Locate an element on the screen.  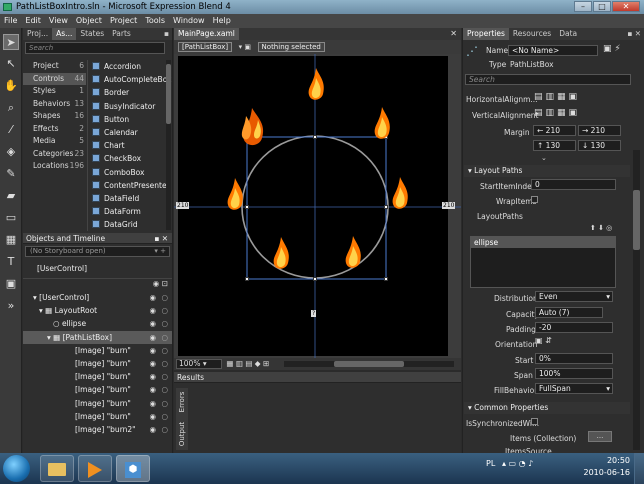
path-order-icon: ⬆ ⬇ ◎ is located at coordinates (601, 228).